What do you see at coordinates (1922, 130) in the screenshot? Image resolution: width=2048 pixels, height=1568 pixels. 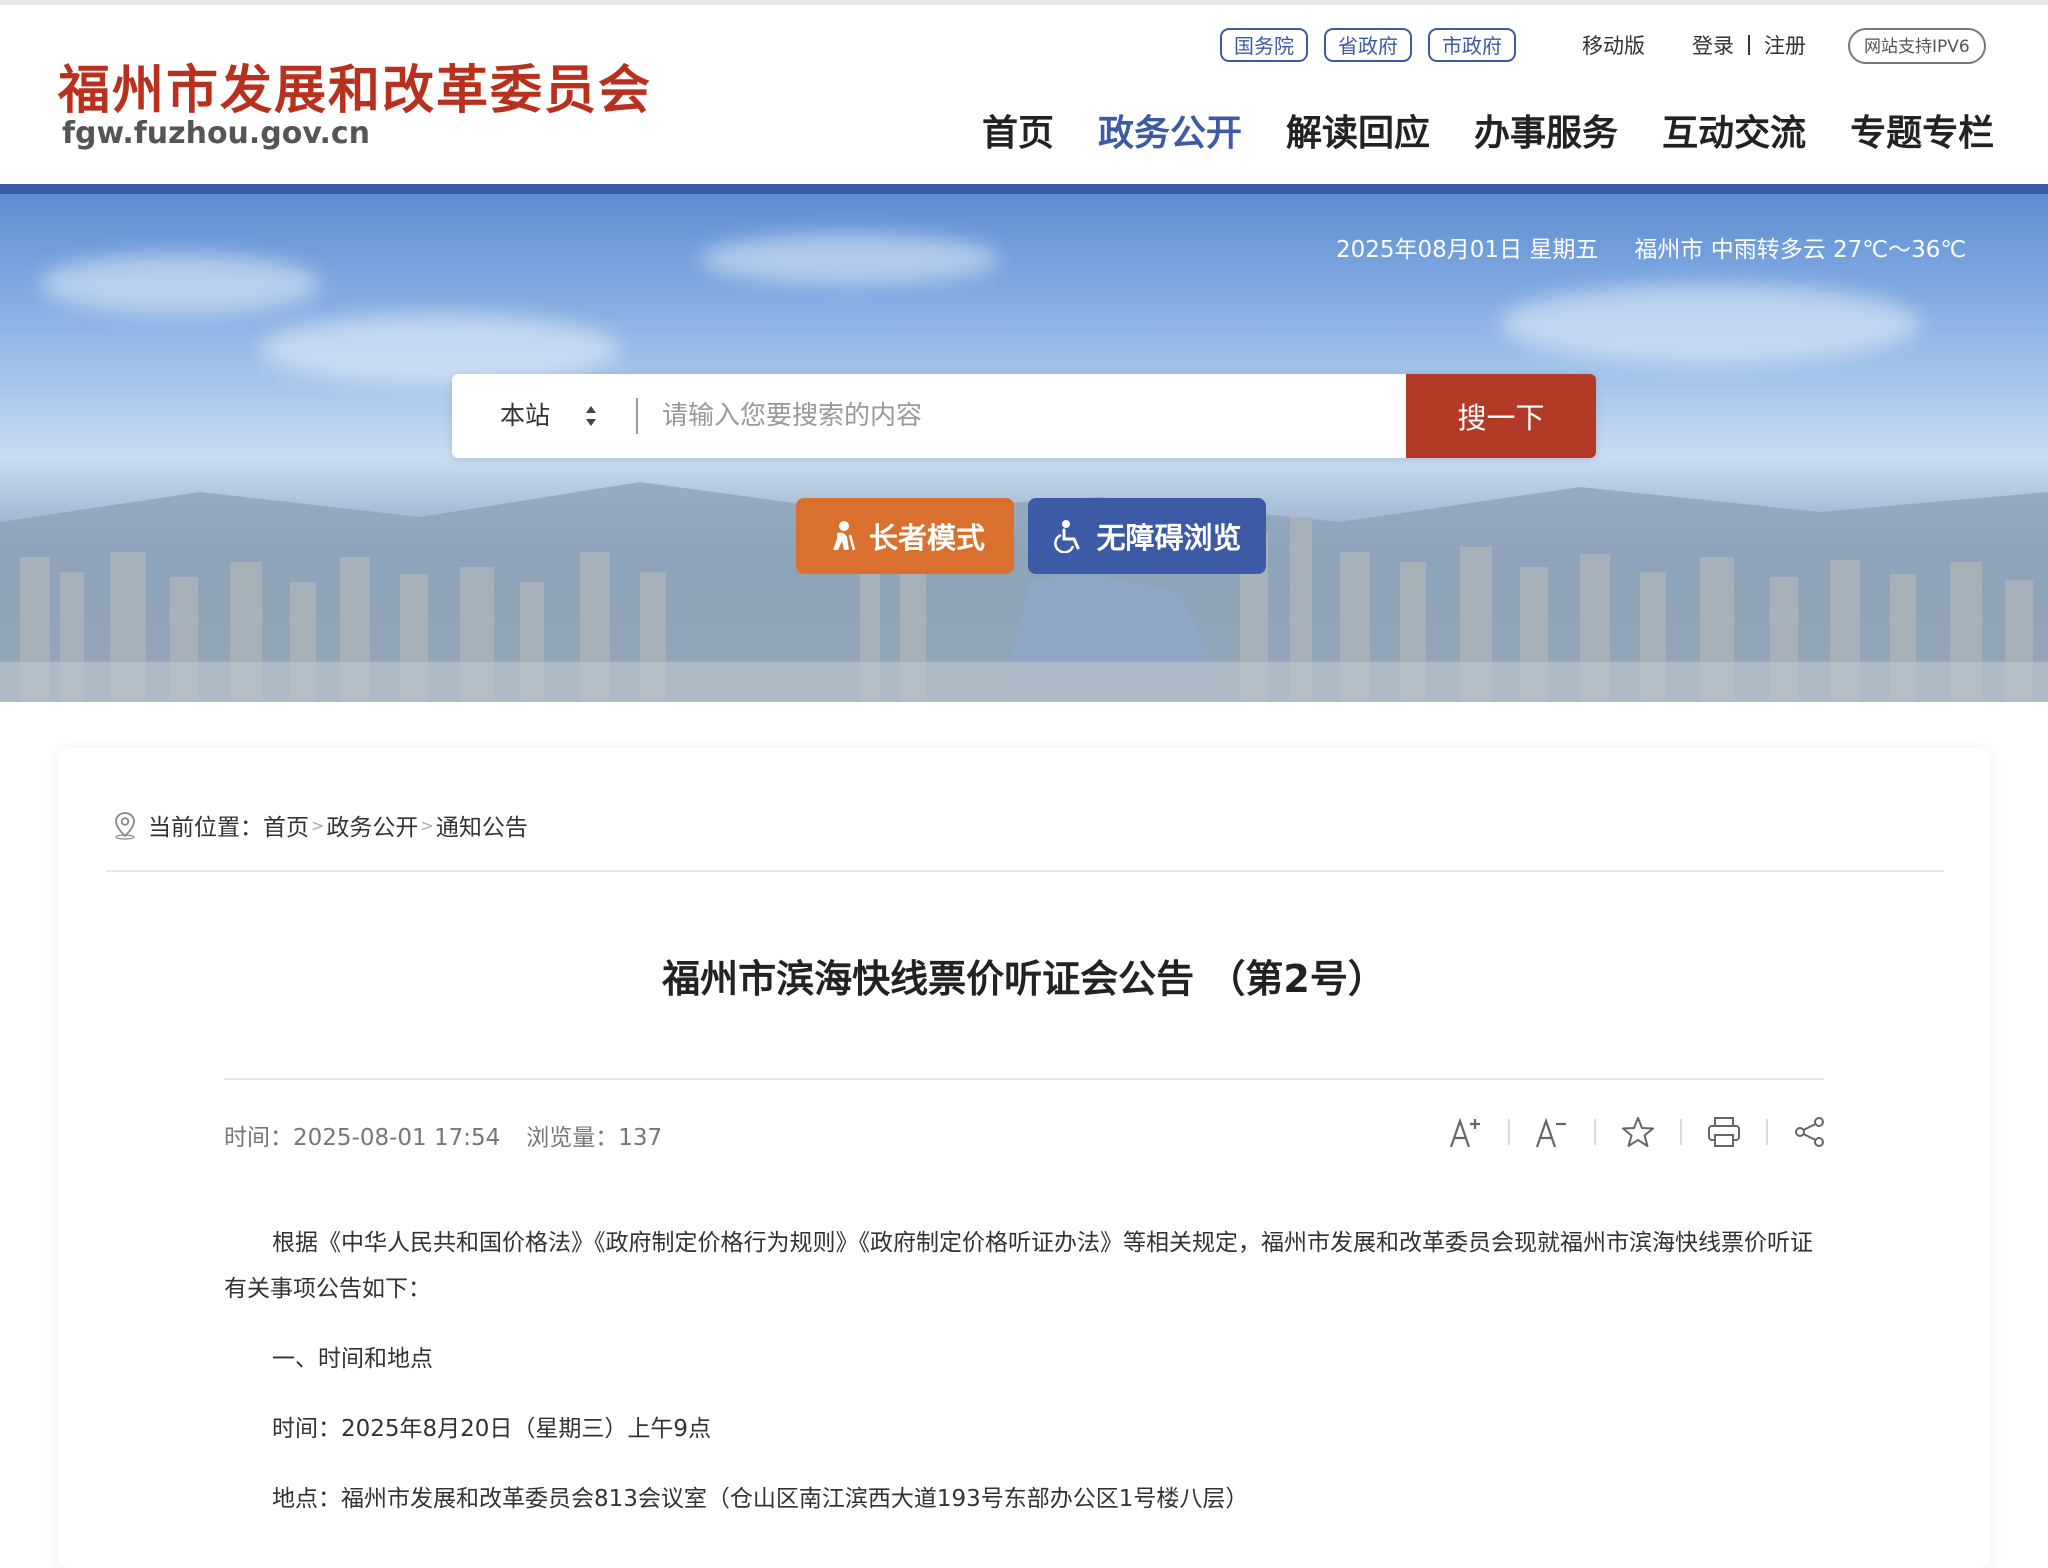 I see `nav-item-topics: 专题专栏` at bounding box center [1922, 130].